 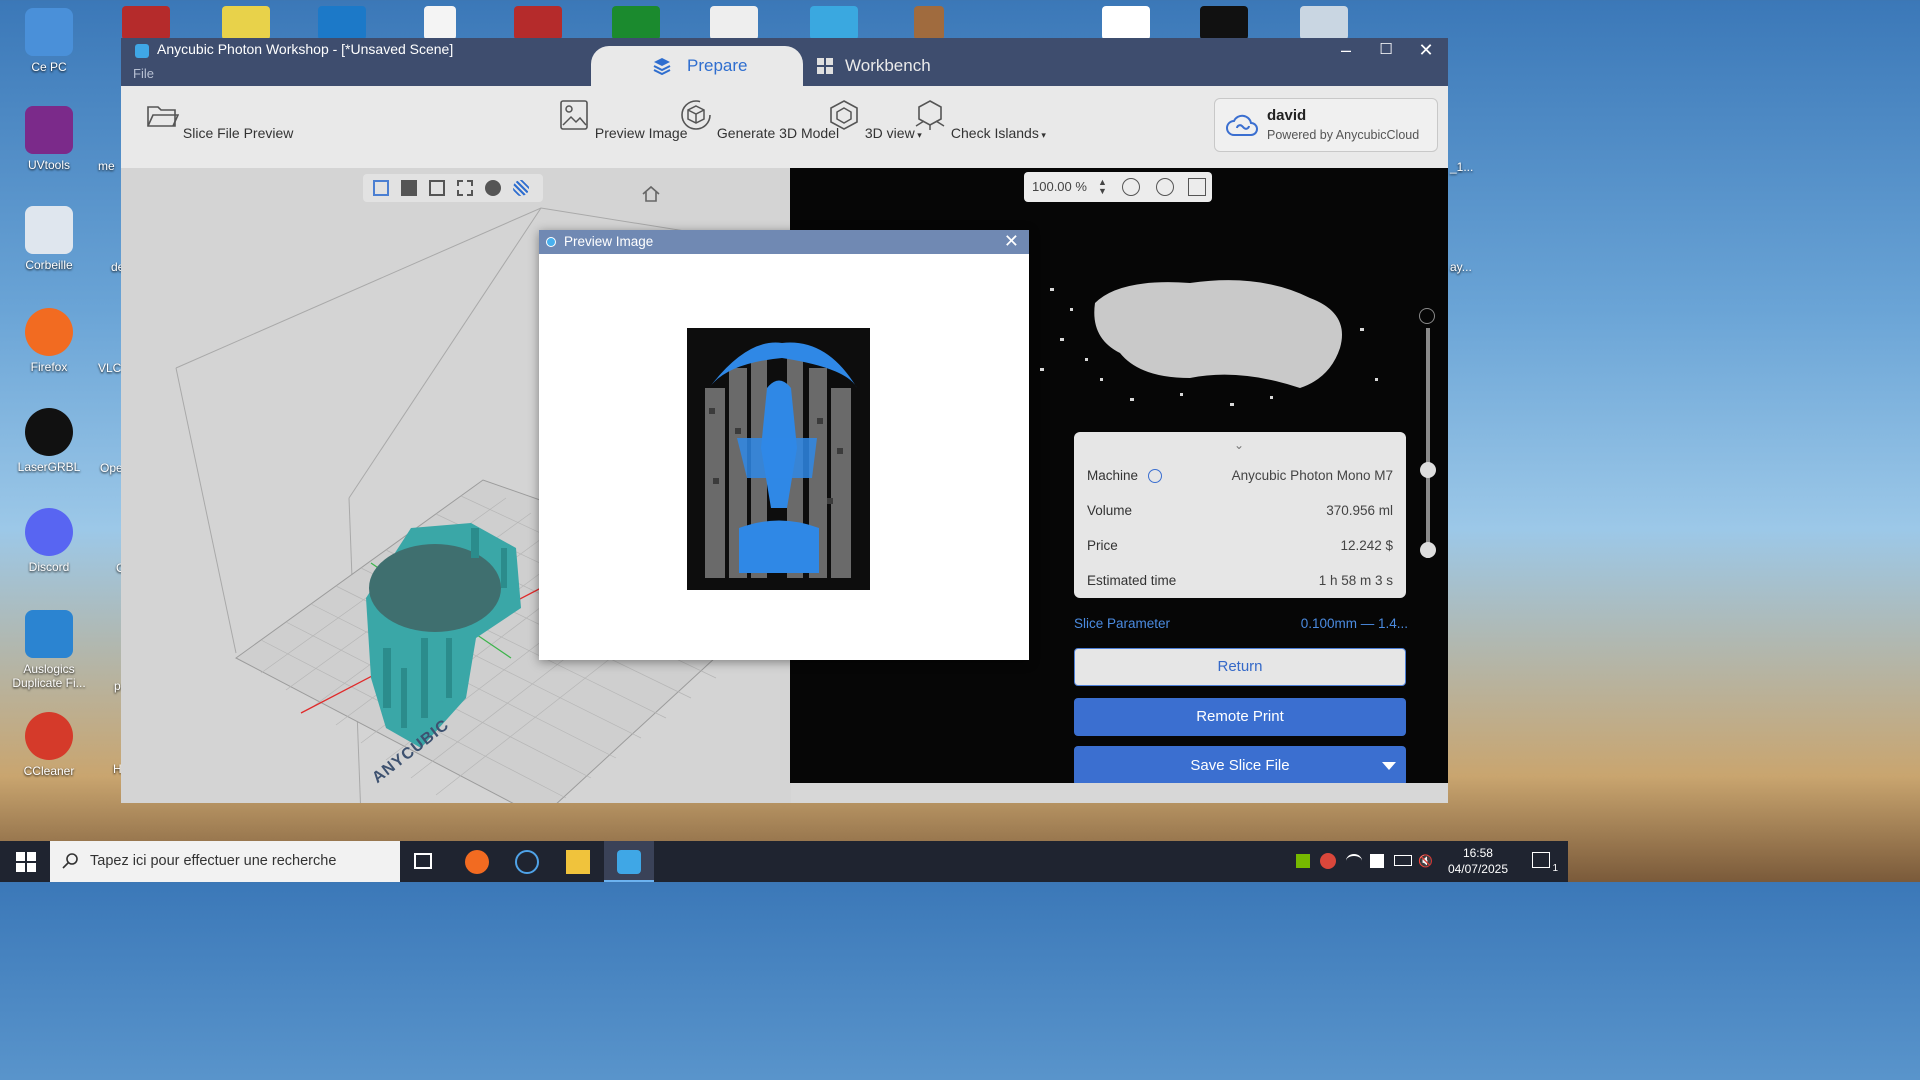 What do you see at coordinates (49, 467) in the screenshot?
I see `desktop-icon-label: LaserGRBL` at bounding box center [49, 467].